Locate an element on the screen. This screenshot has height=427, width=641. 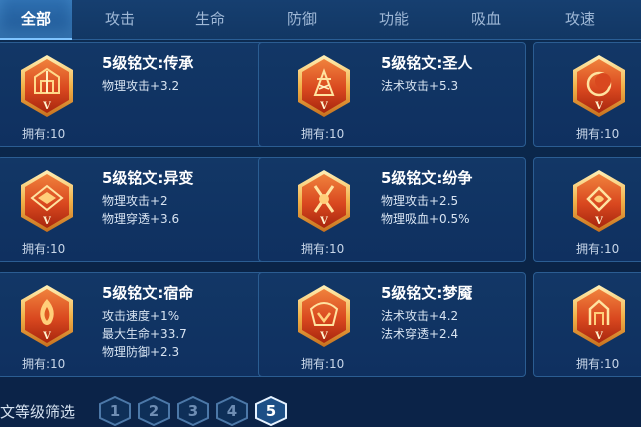
rune-stat: 最大生命+33.7 is located at coordinates (144, 334).